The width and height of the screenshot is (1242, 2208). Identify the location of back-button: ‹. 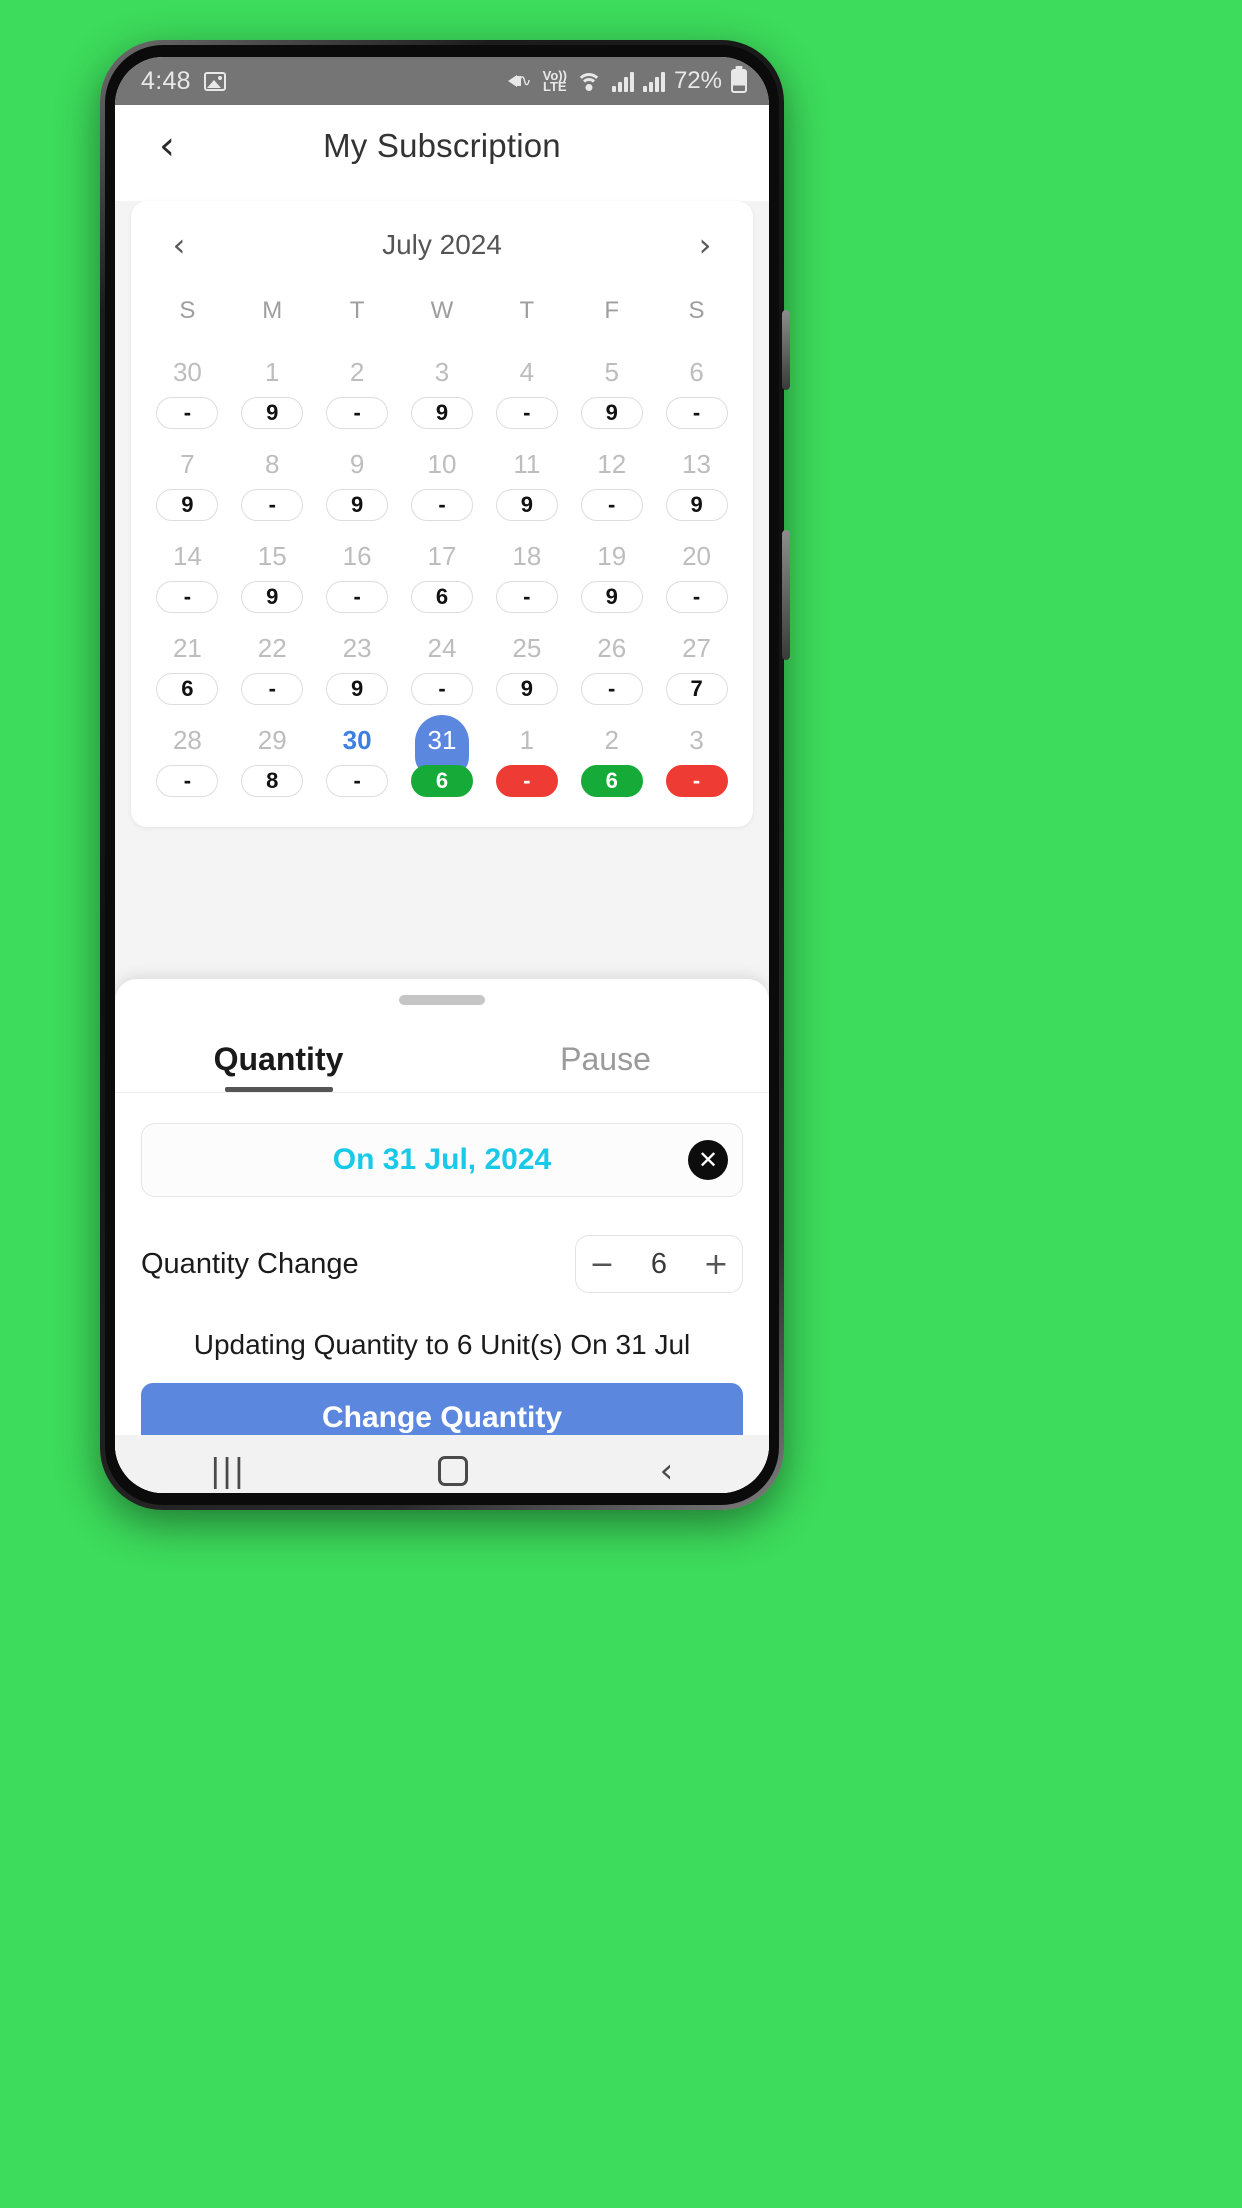
(167, 146).